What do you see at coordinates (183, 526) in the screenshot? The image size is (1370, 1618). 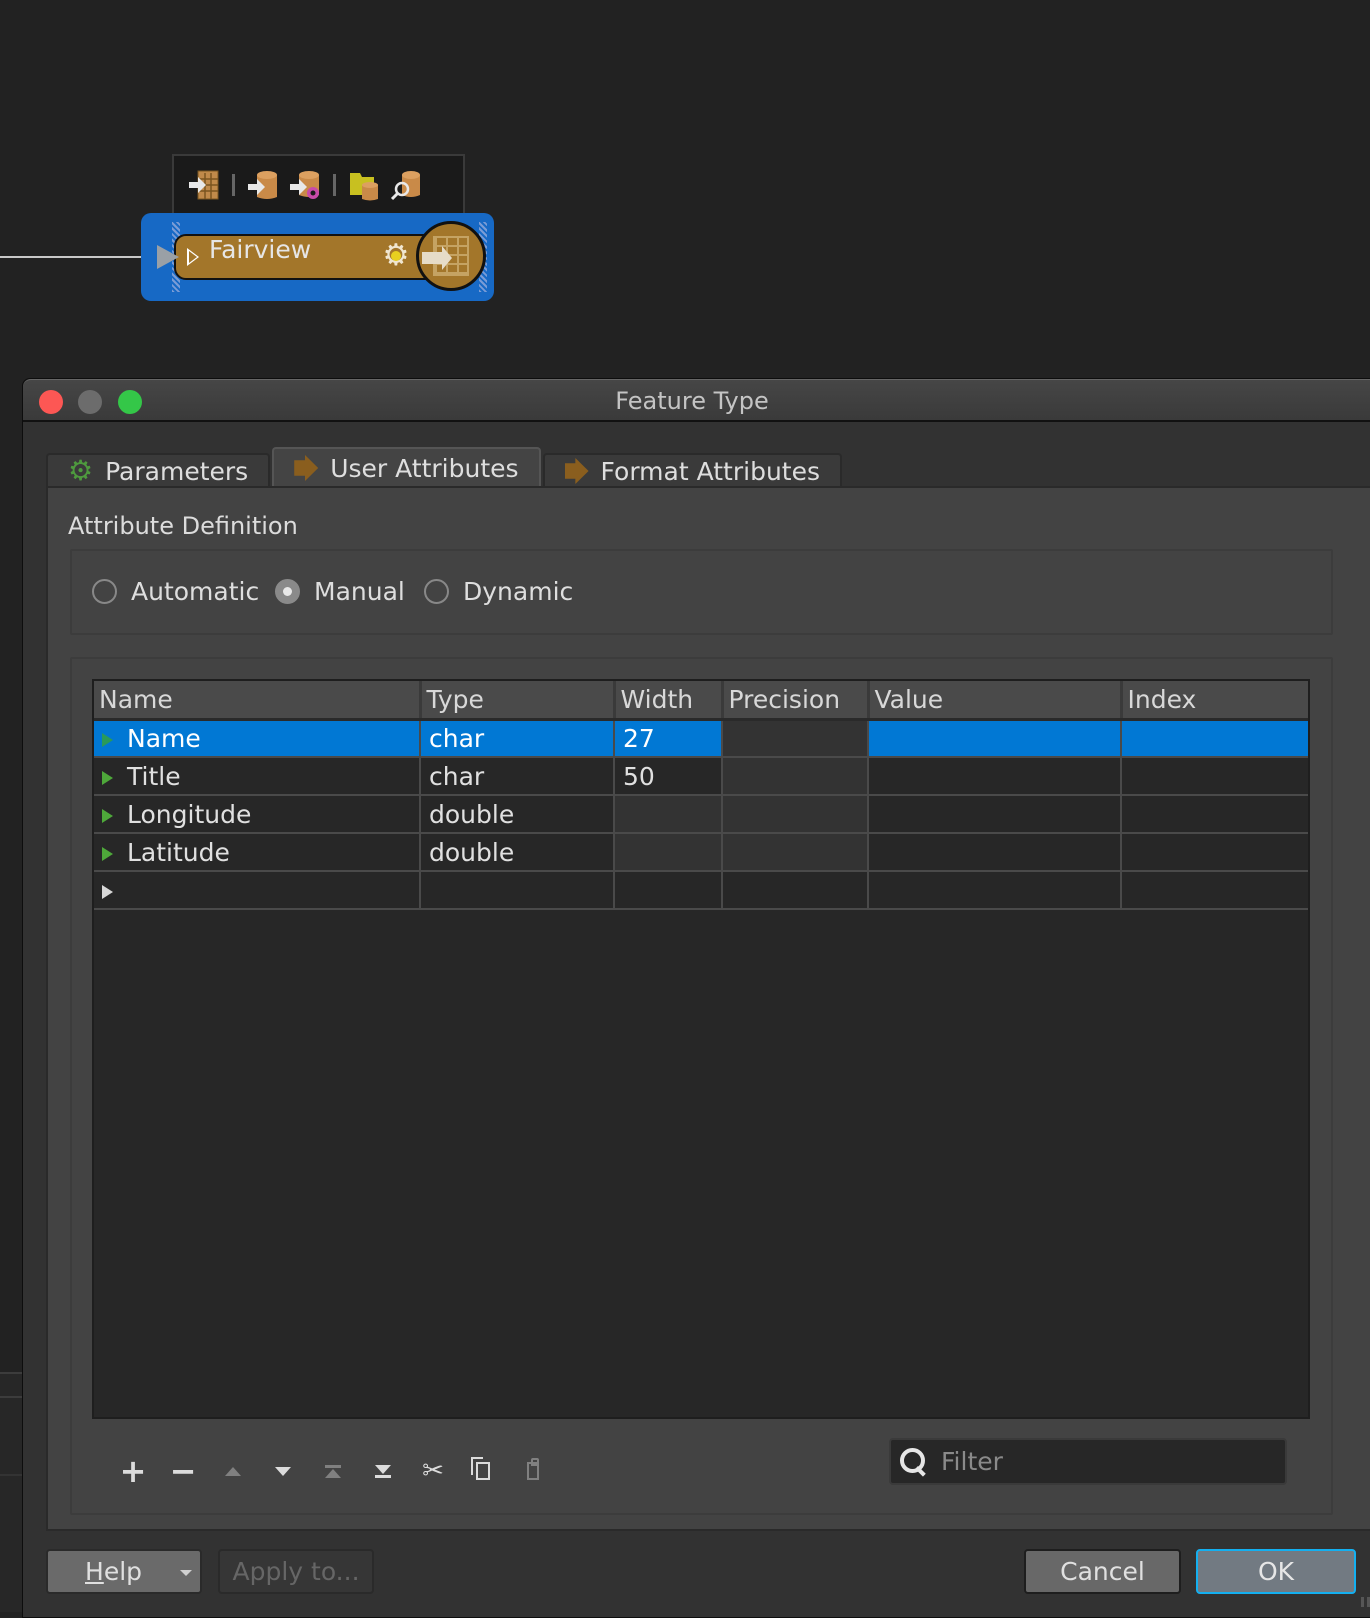 I see `attribute-definition-label: Attribute Definition` at bounding box center [183, 526].